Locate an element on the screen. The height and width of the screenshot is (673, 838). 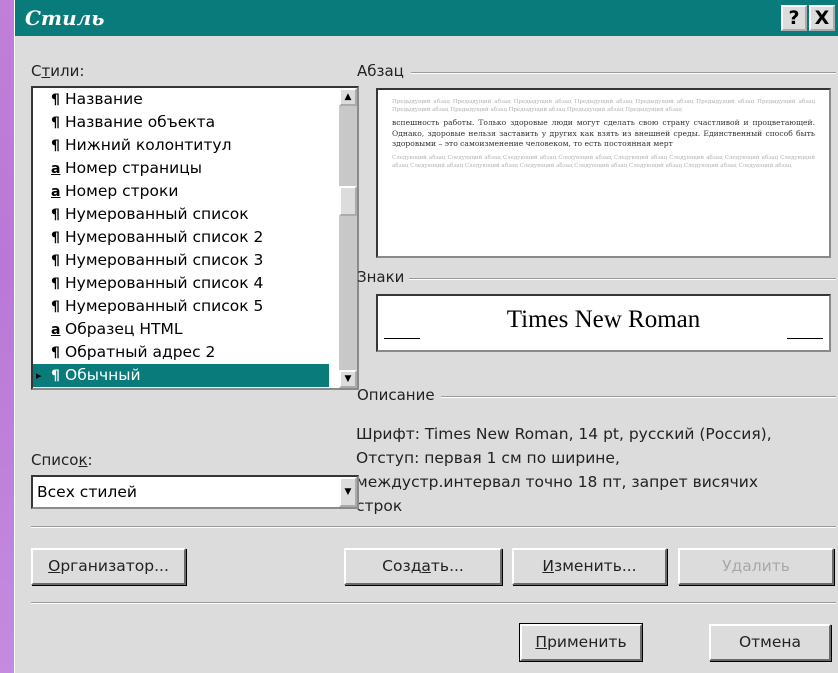
selected-marker-icon: ▸ is located at coordinates (39, 375).